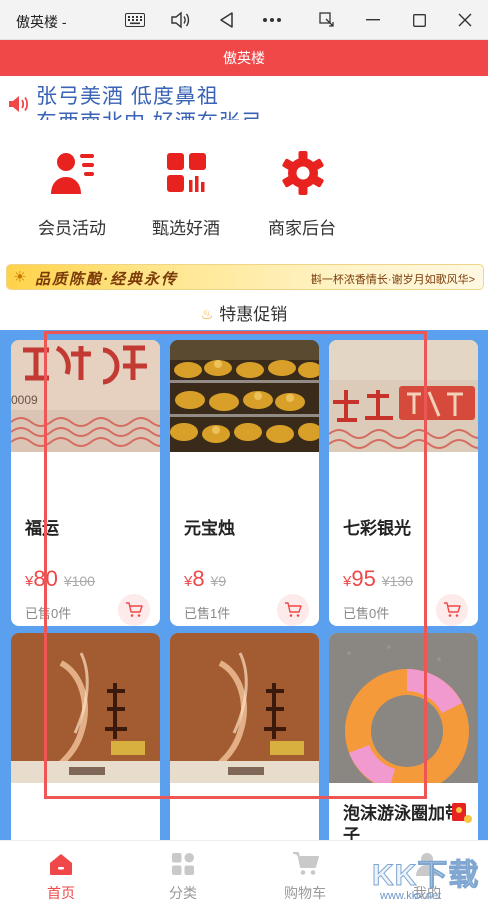 The width and height of the screenshot is (488, 909). I want to click on banner-subtitle: 斟一杯浓香情长·谢岁月如歌风华>, so click(392, 280).